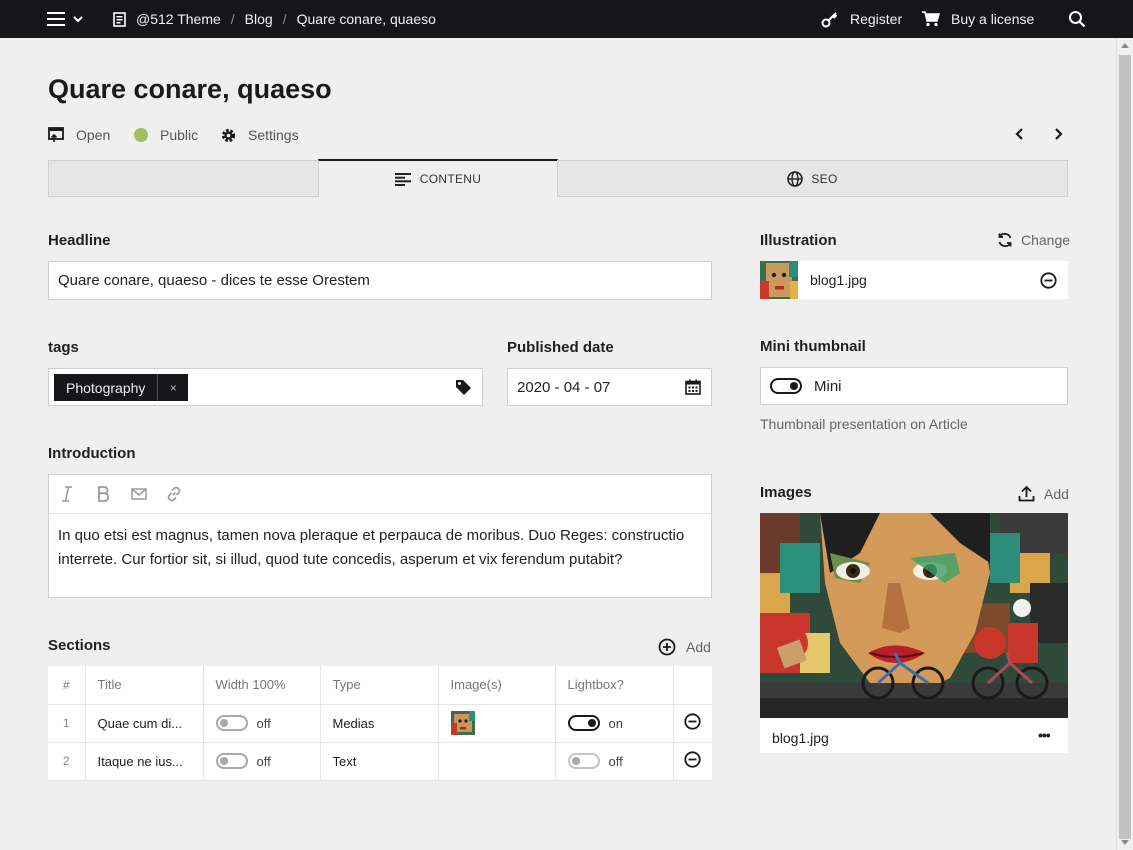 The height and width of the screenshot is (850, 1133). Describe the element at coordinates (1056, 493) in the screenshot. I see `images-add-label: Add` at that location.